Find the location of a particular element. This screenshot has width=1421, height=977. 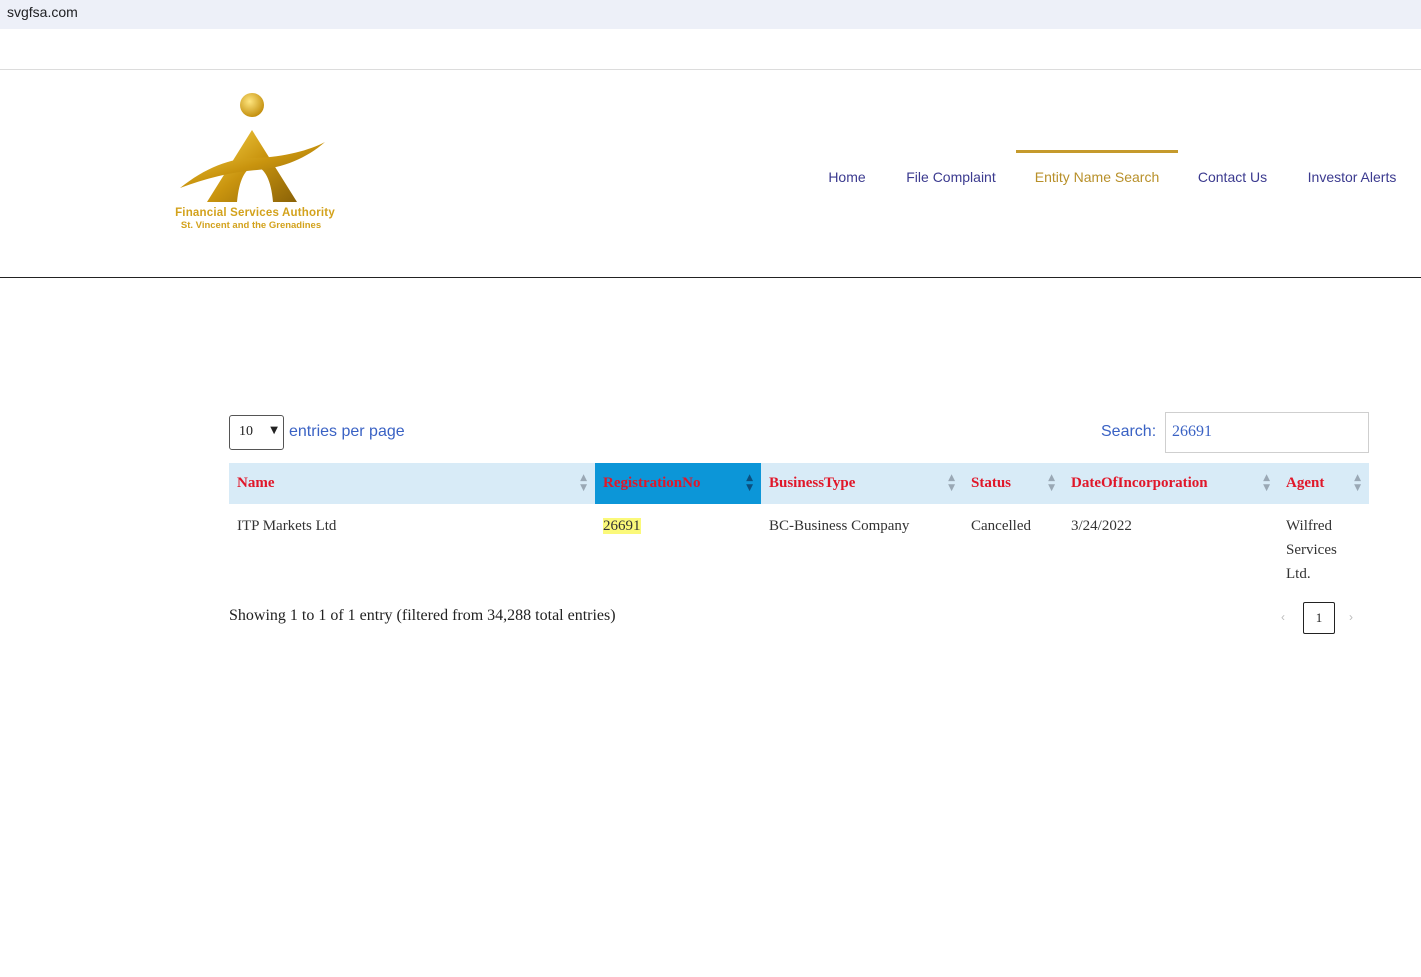

column-header-label: Status is located at coordinates (991, 483).